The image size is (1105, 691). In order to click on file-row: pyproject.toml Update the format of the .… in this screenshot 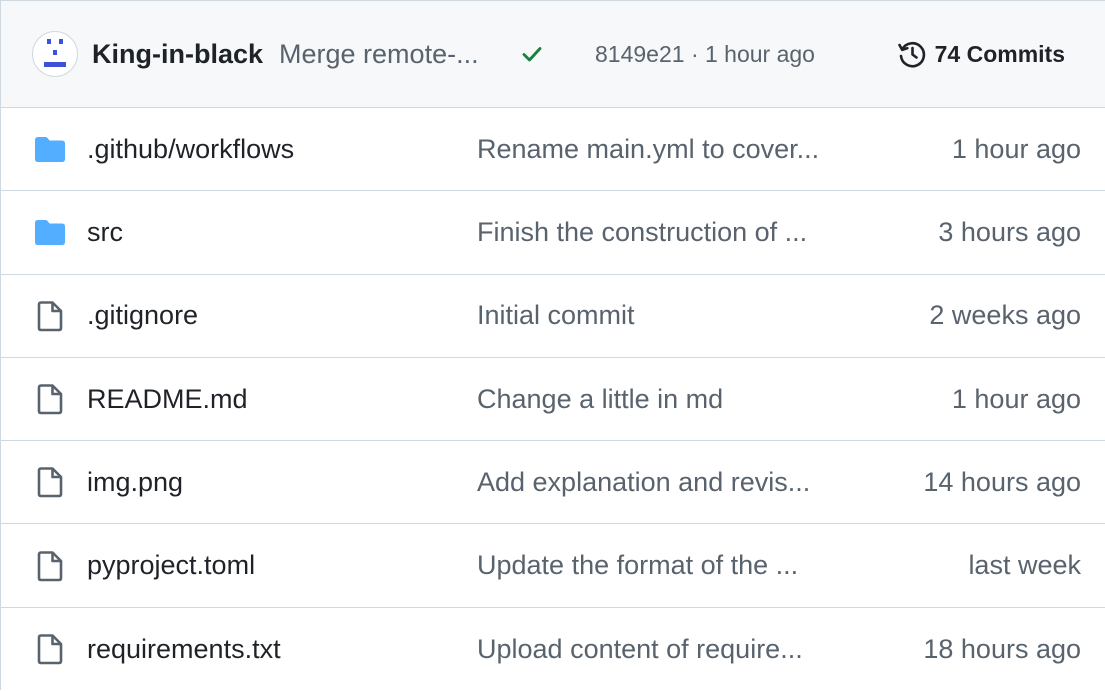, I will do `click(553, 566)`.